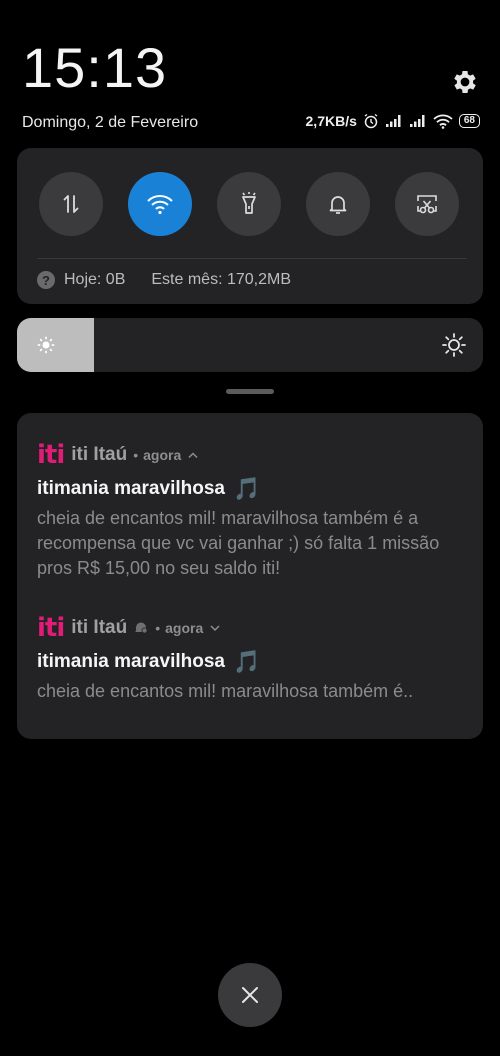  I want to click on battery-icon: 68, so click(469, 121).